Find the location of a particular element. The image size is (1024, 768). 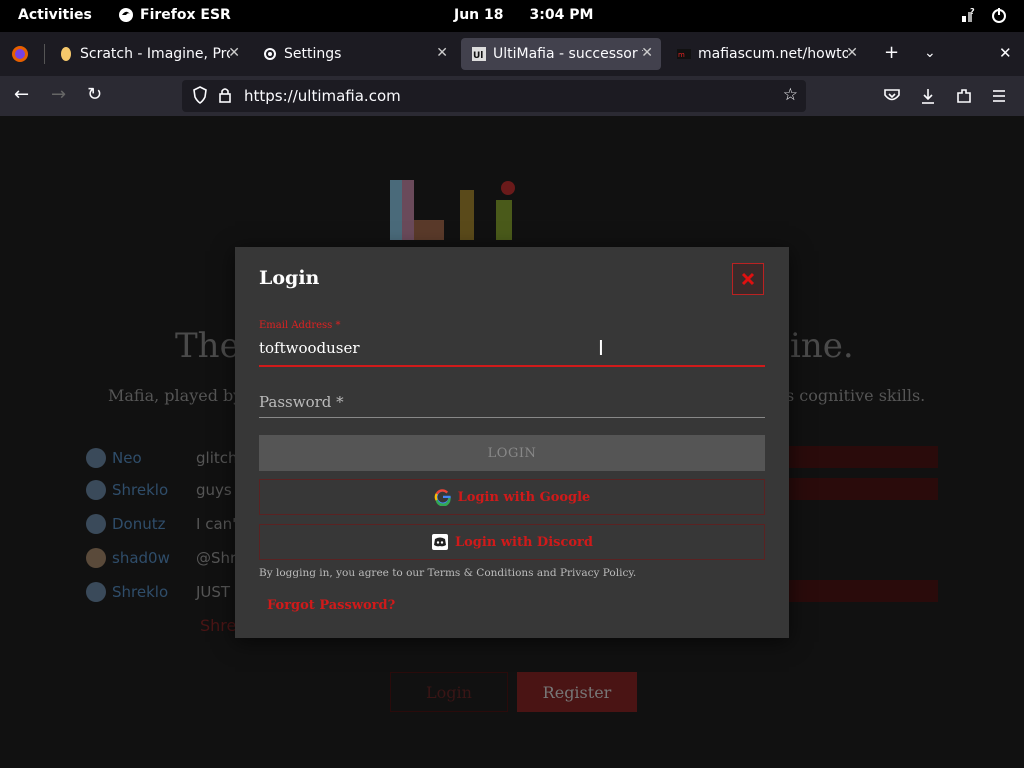

hero-subtitle-right: s cognitive skills. is located at coordinates (856, 395).